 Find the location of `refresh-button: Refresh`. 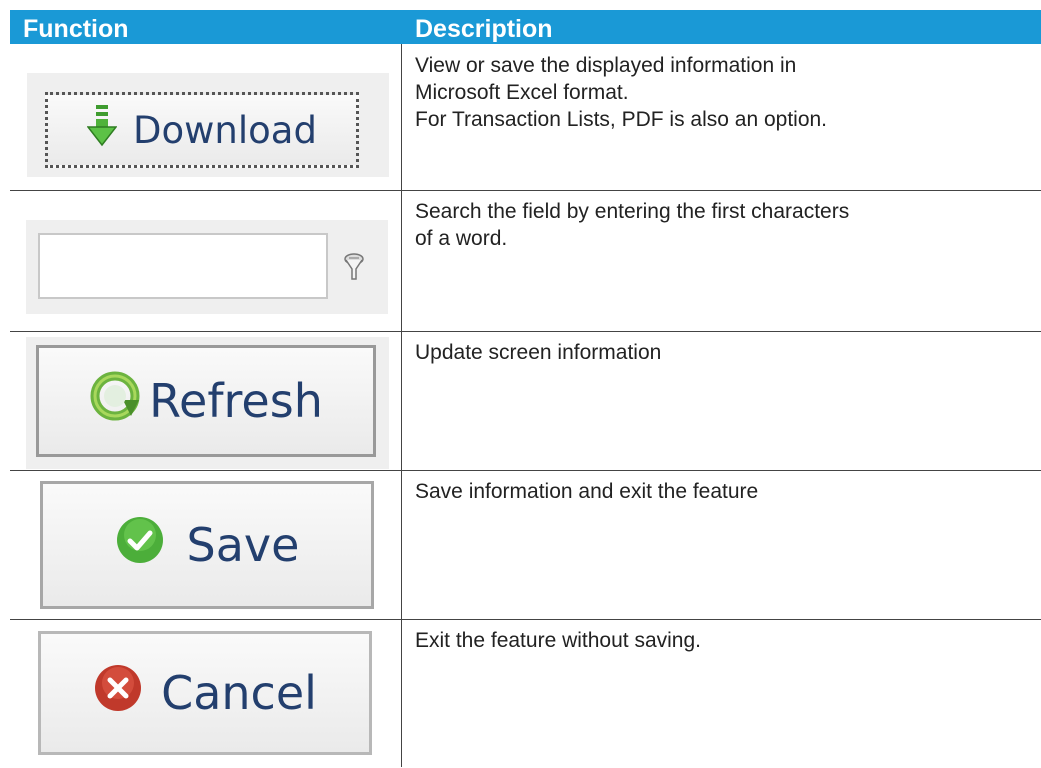

refresh-button: Refresh is located at coordinates (206, 401).